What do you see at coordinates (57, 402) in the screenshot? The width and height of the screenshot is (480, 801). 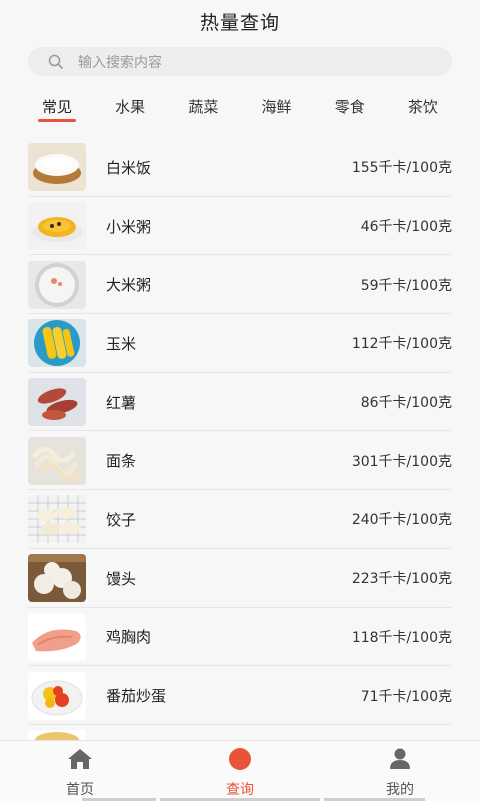 I see `sweet-potato-image` at bounding box center [57, 402].